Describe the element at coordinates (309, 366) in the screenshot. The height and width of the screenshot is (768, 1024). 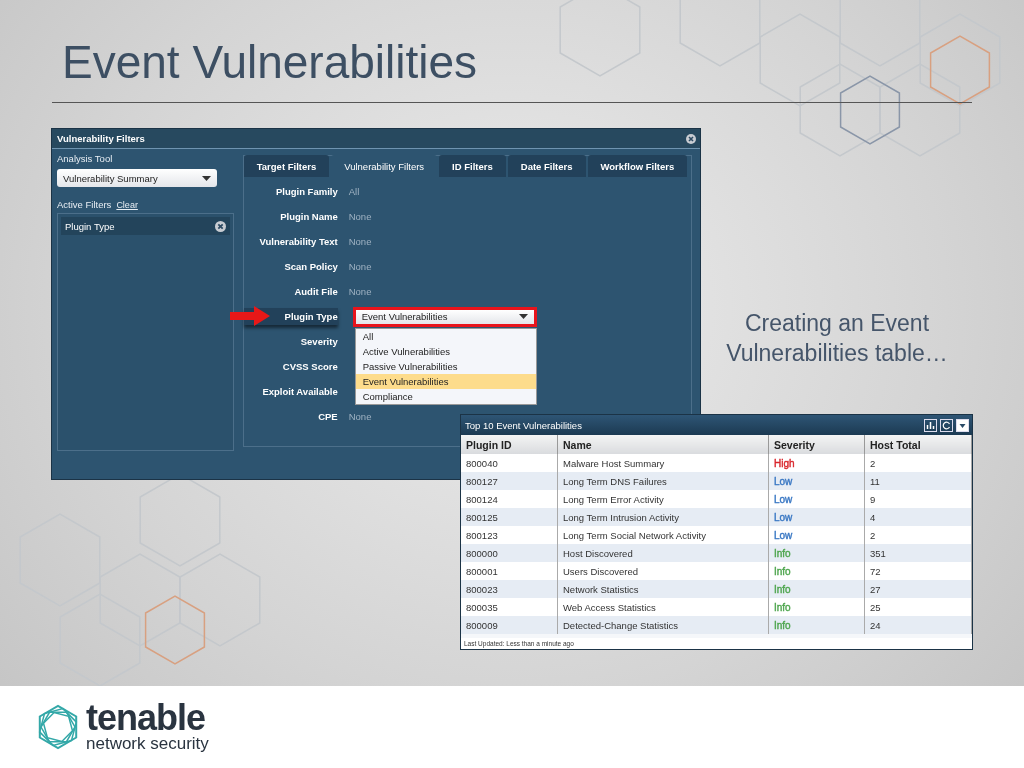
I see `filter-label: CVSS Score` at that location.